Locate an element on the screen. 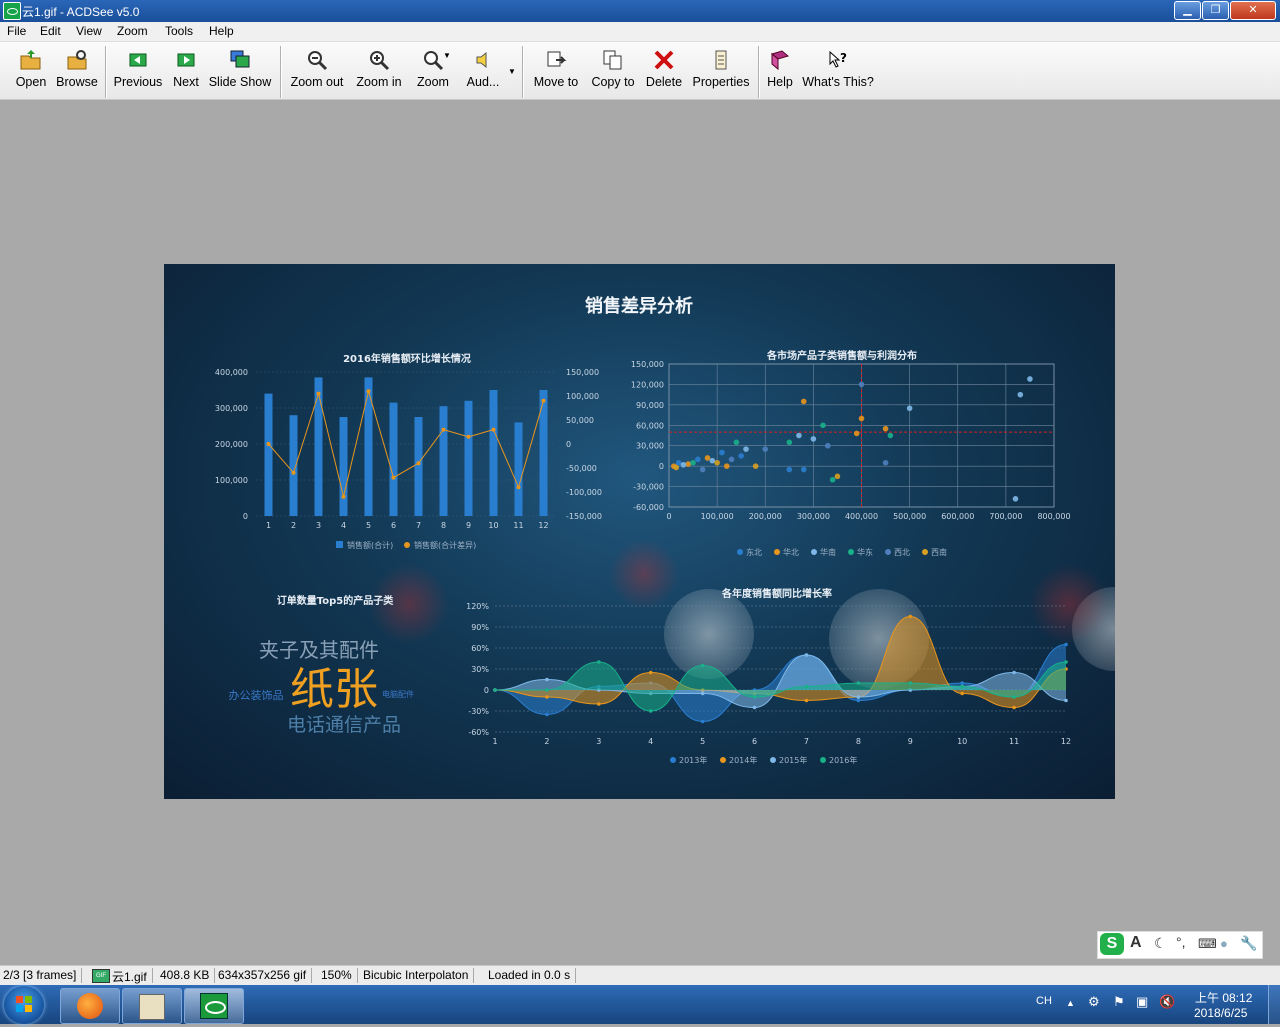  taskbar-app-acdsee is located at coordinates (214, 1006).